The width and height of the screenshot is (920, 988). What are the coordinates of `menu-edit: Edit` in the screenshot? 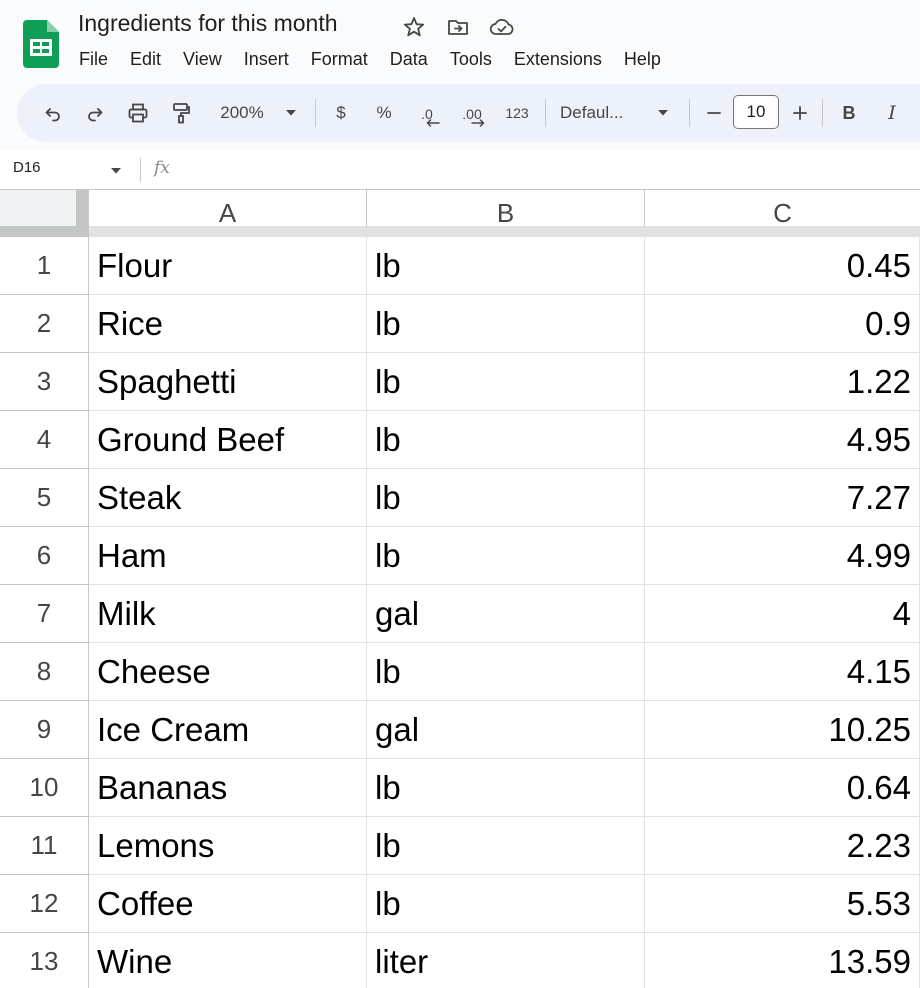 It's located at (145, 59).